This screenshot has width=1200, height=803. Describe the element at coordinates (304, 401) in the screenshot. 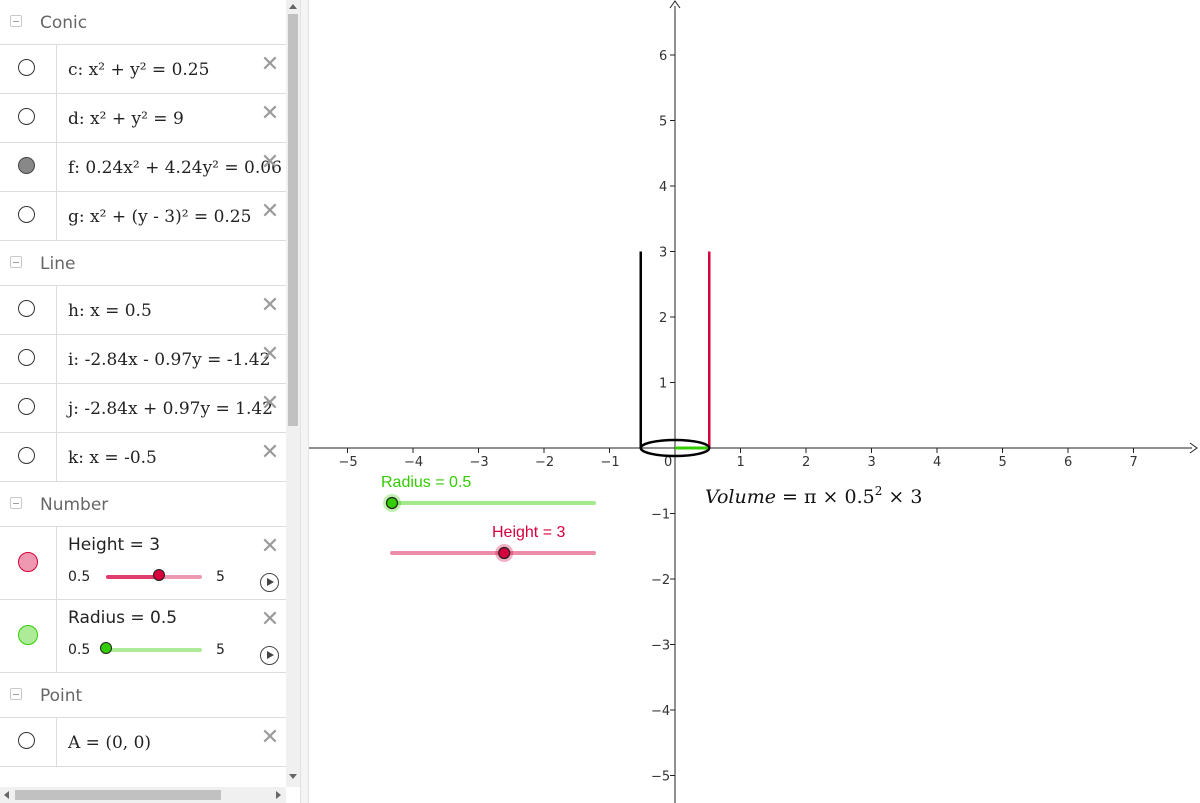

I see `panel-divider` at that location.